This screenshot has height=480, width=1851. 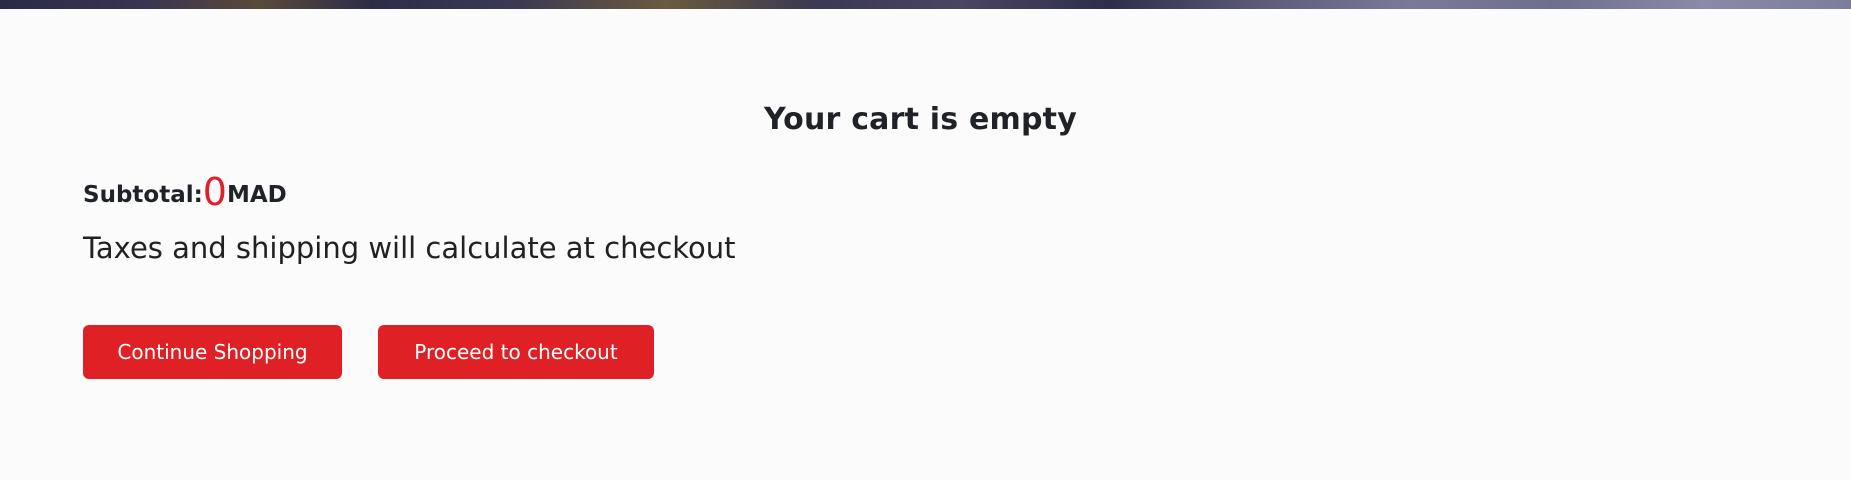 What do you see at coordinates (214, 192) in the screenshot?
I see `subtotal-value: 0` at bounding box center [214, 192].